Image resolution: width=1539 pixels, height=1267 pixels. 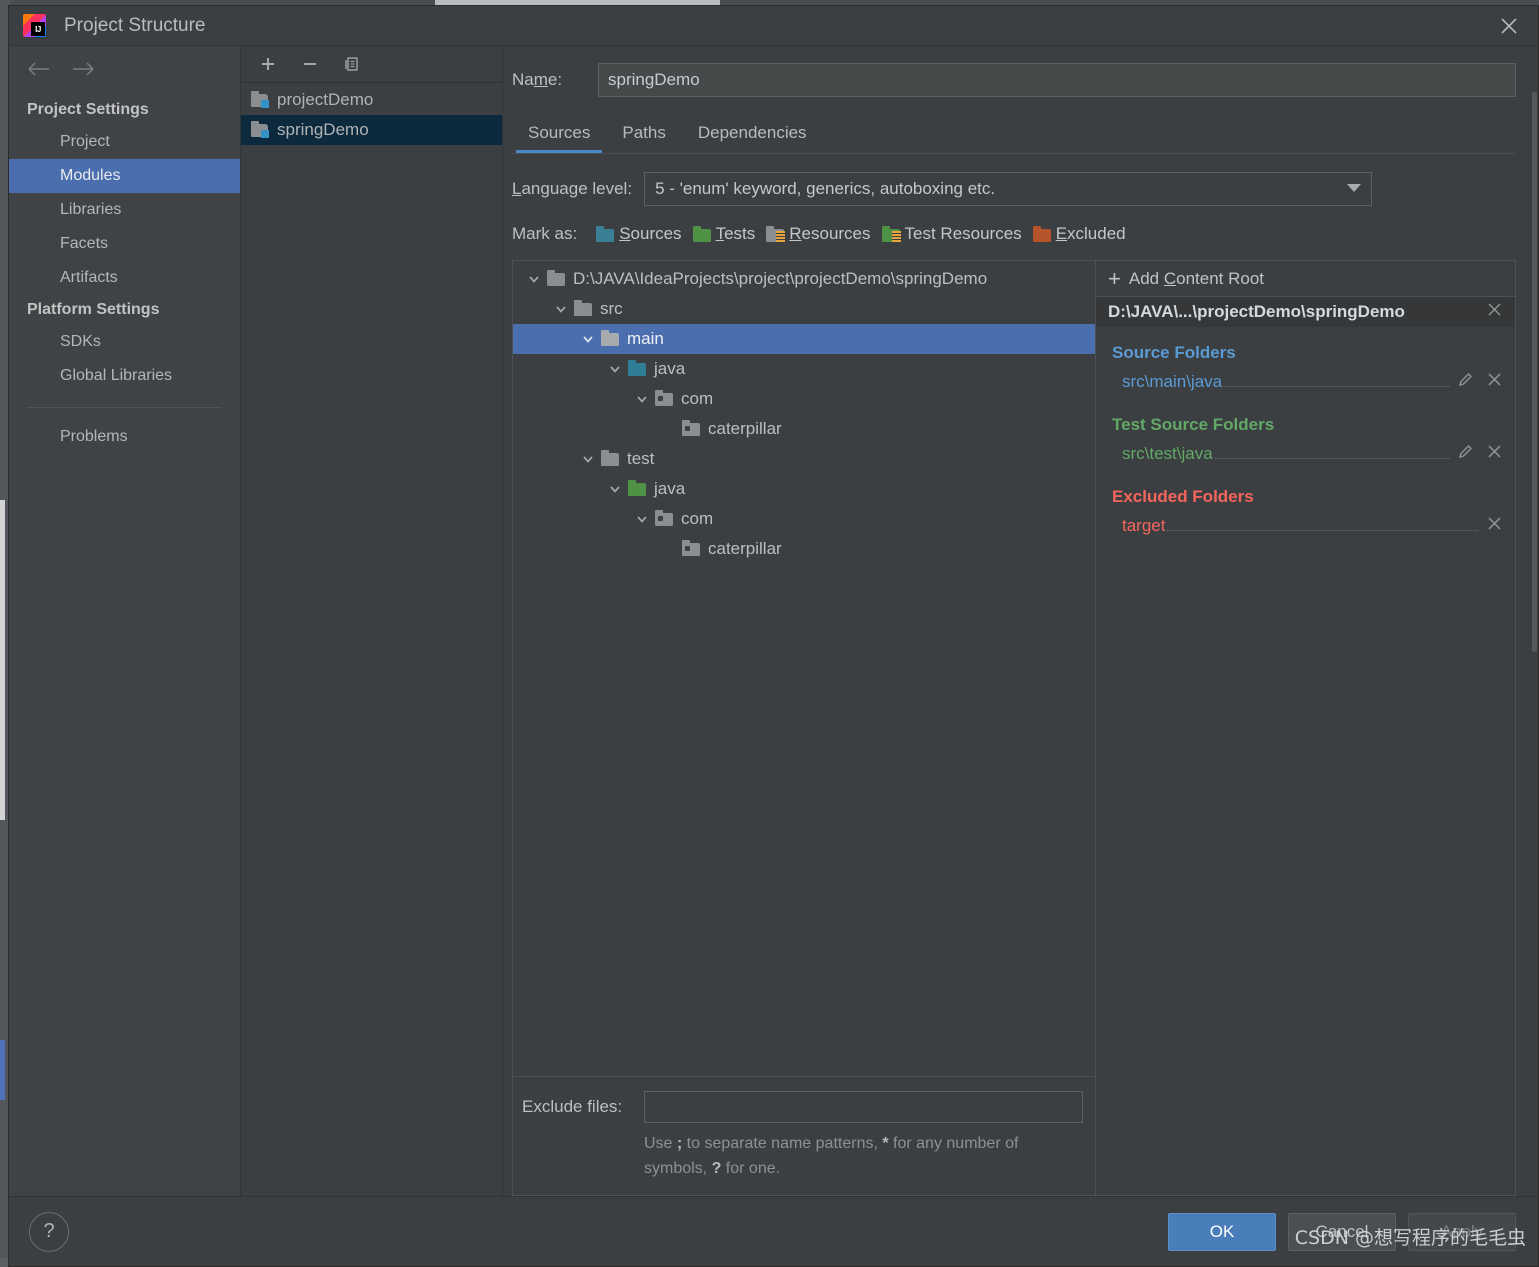 What do you see at coordinates (1462, 1231) in the screenshot?
I see `apply-button: Apply` at bounding box center [1462, 1231].